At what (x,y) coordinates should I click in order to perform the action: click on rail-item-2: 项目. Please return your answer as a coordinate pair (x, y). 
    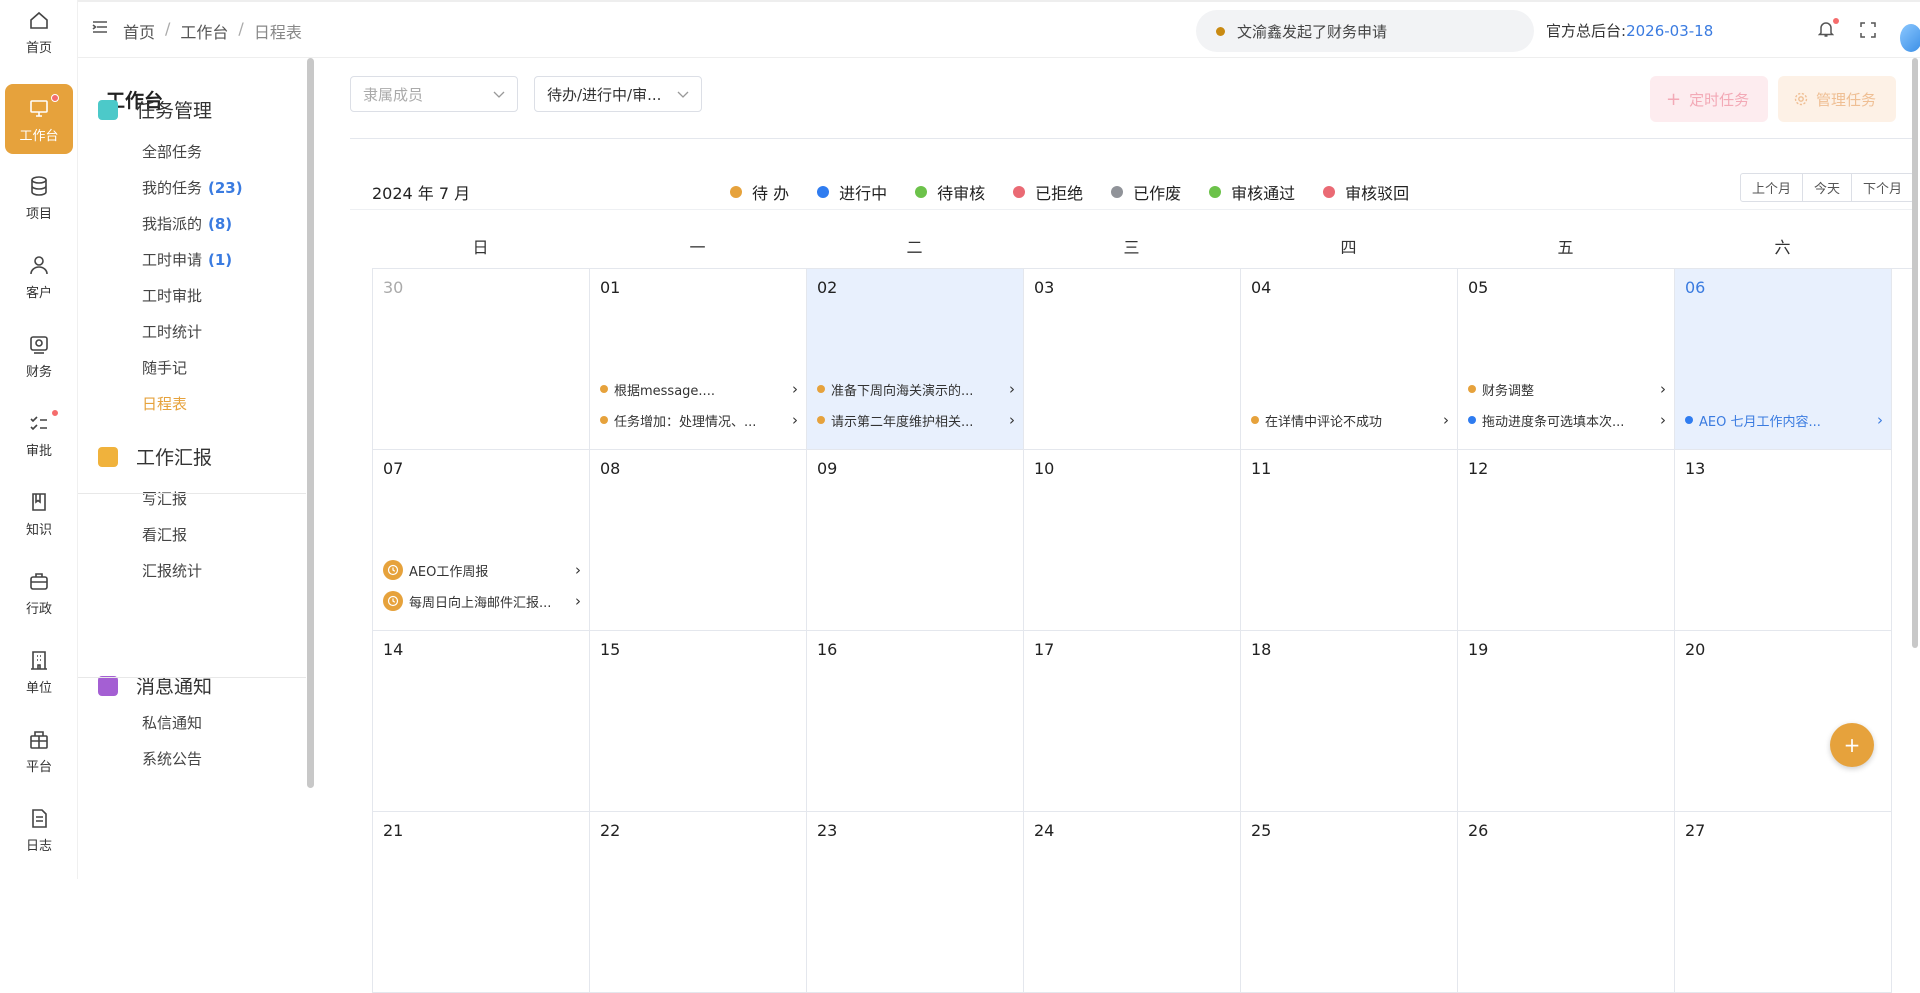
    Looking at the image, I should click on (39, 197).